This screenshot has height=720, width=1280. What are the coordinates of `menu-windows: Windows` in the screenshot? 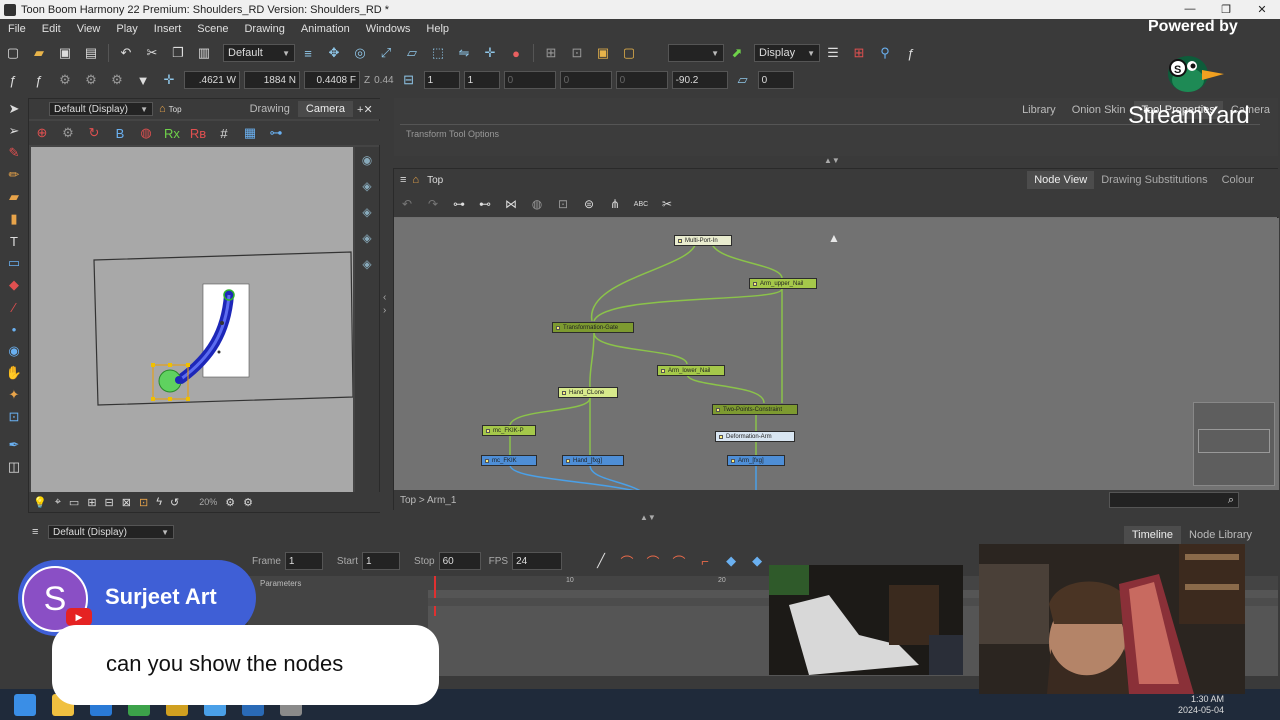 It's located at (388, 29).